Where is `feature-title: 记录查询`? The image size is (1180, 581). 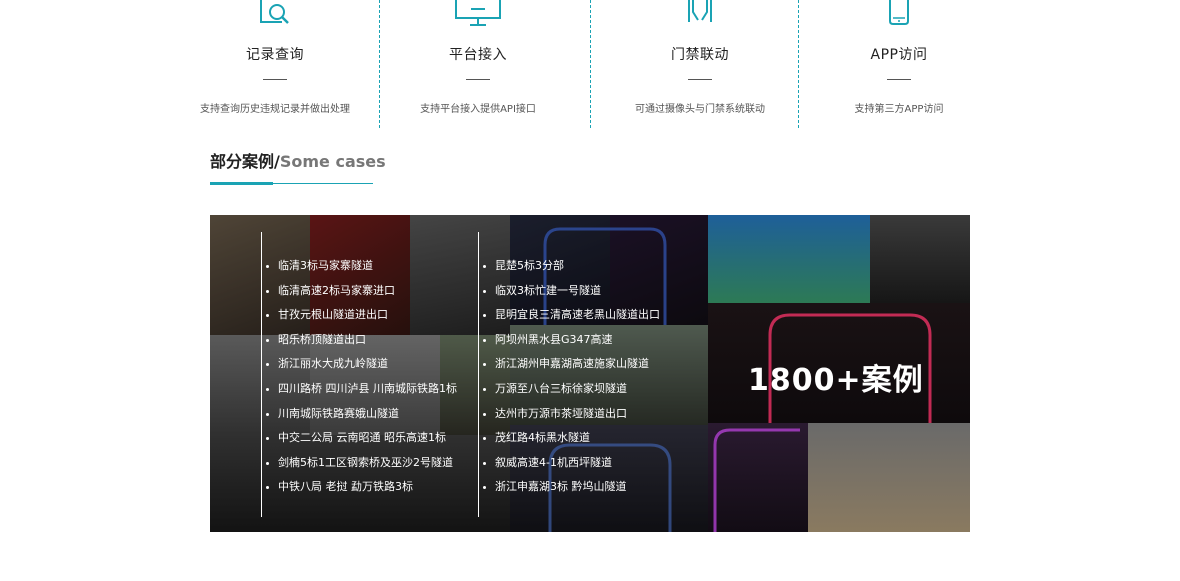
feature-title: 记录查询 is located at coordinates (275, 55).